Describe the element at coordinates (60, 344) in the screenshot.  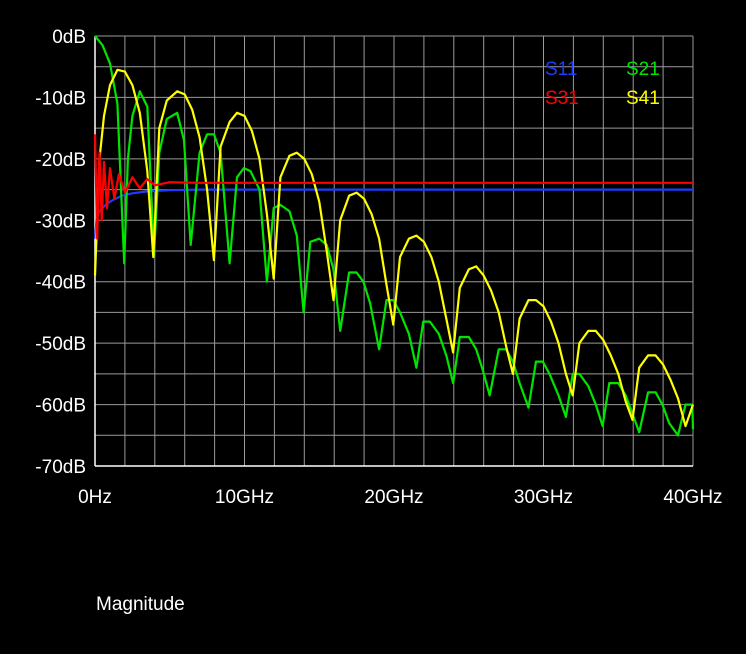
I see `y-tick-label: -50dB` at that location.